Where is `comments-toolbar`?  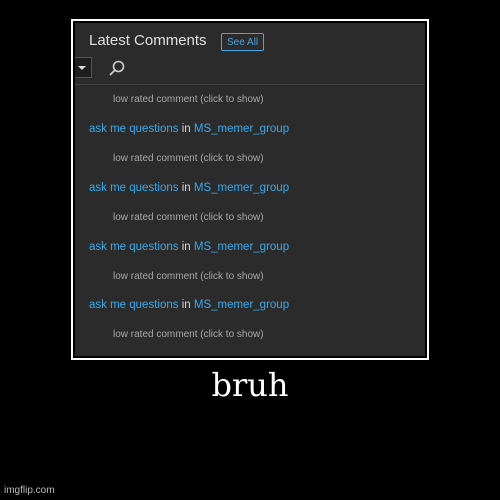 comments-toolbar is located at coordinates (250, 68).